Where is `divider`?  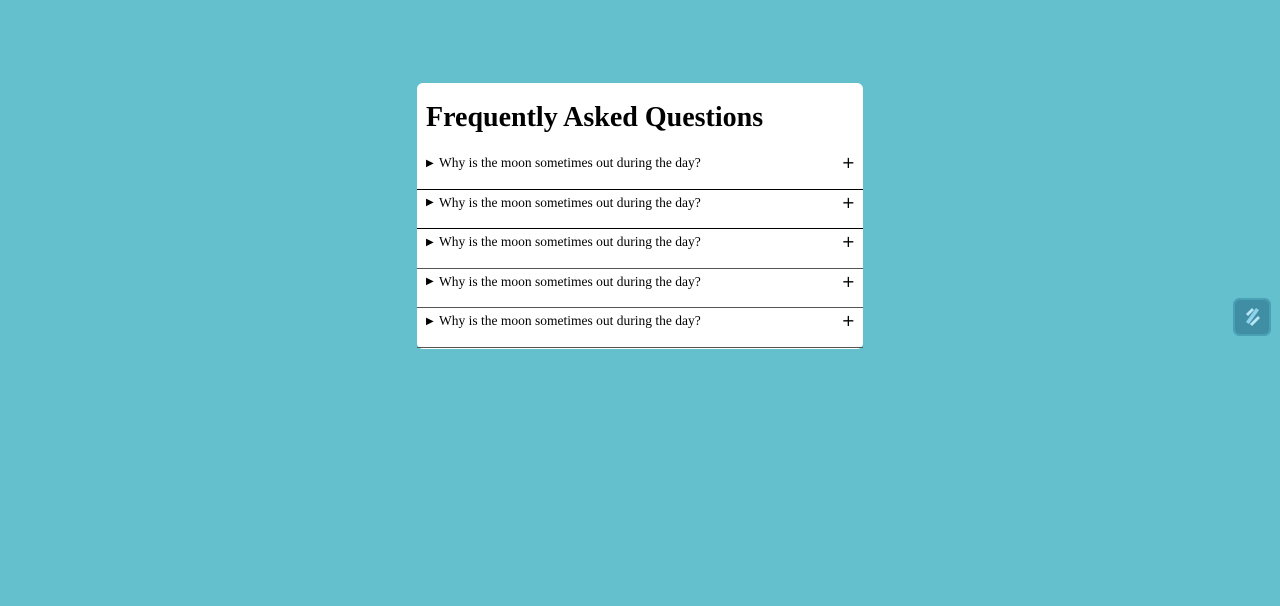
divider is located at coordinates (640, 347).